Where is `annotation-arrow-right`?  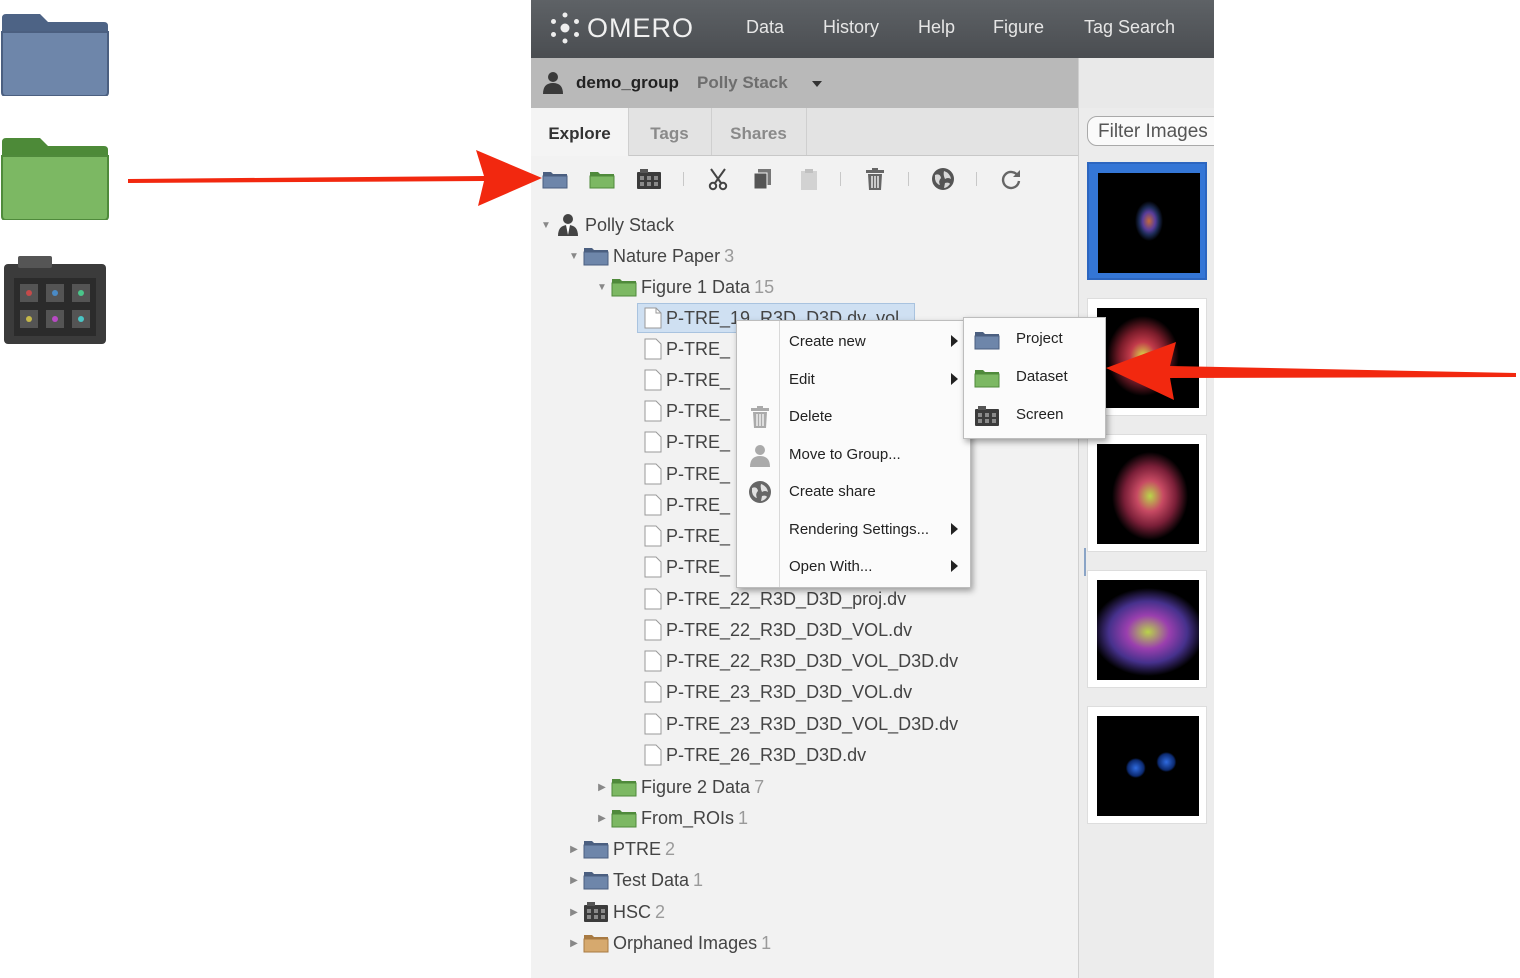 annotation-arrow-right is located at coordinates (1311, 371).